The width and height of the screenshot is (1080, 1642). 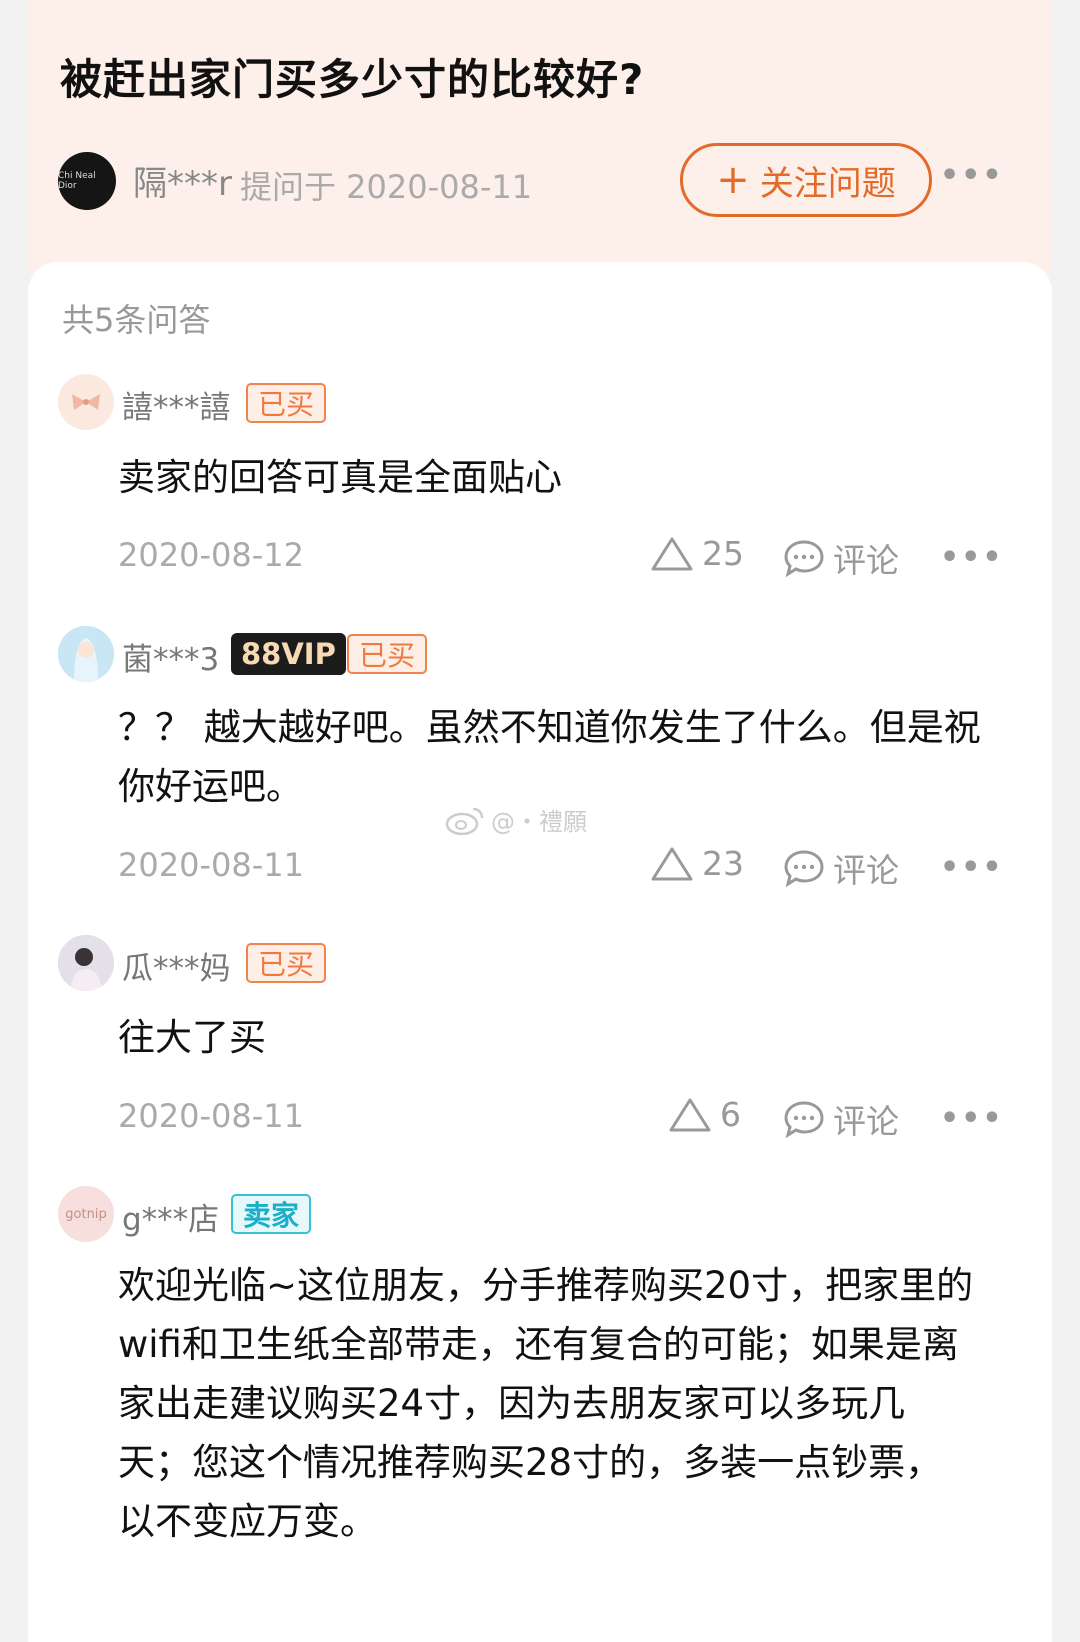 I want to click on watermark-text: @・禮願, so click(x=539, y=822).